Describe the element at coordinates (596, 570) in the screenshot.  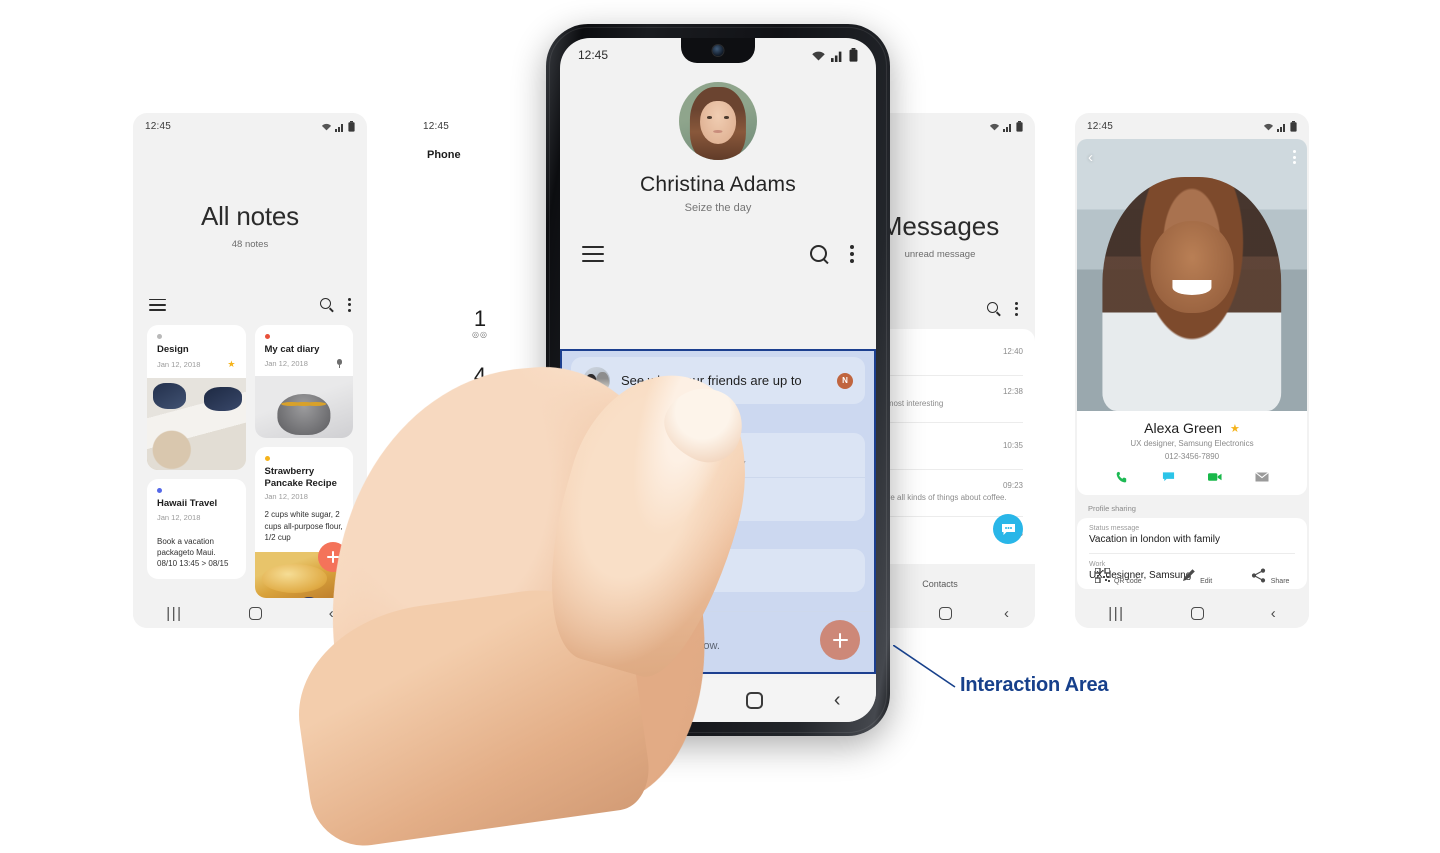
I see `contact-avatar` at that location.